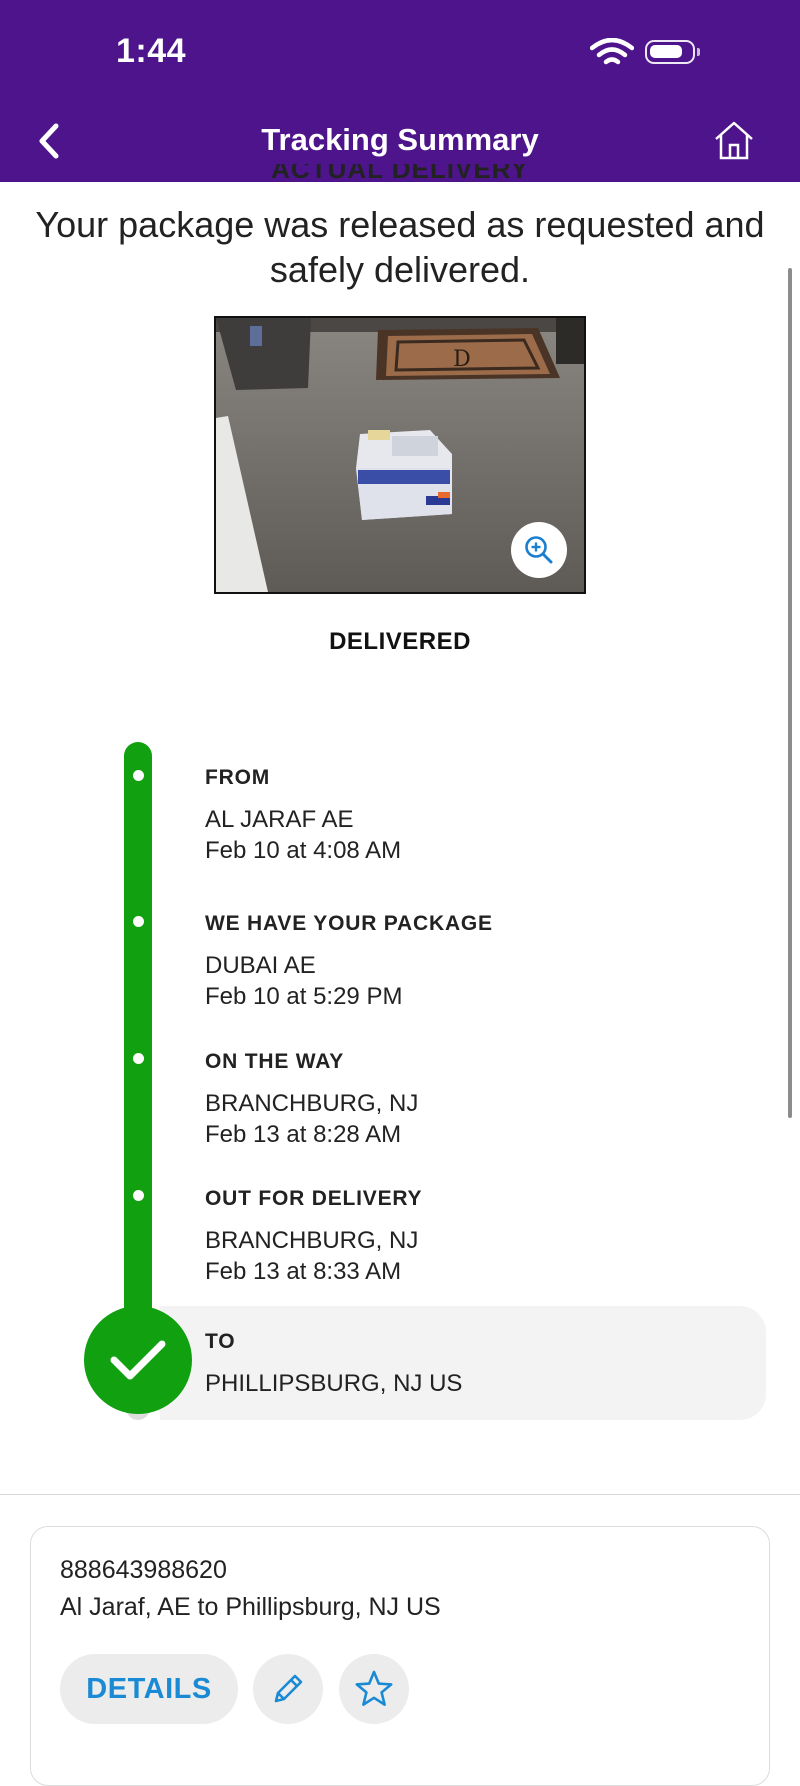  Describe the element at coordinates (790, 693) in the screenshot. I see `scrollbar` at that location.